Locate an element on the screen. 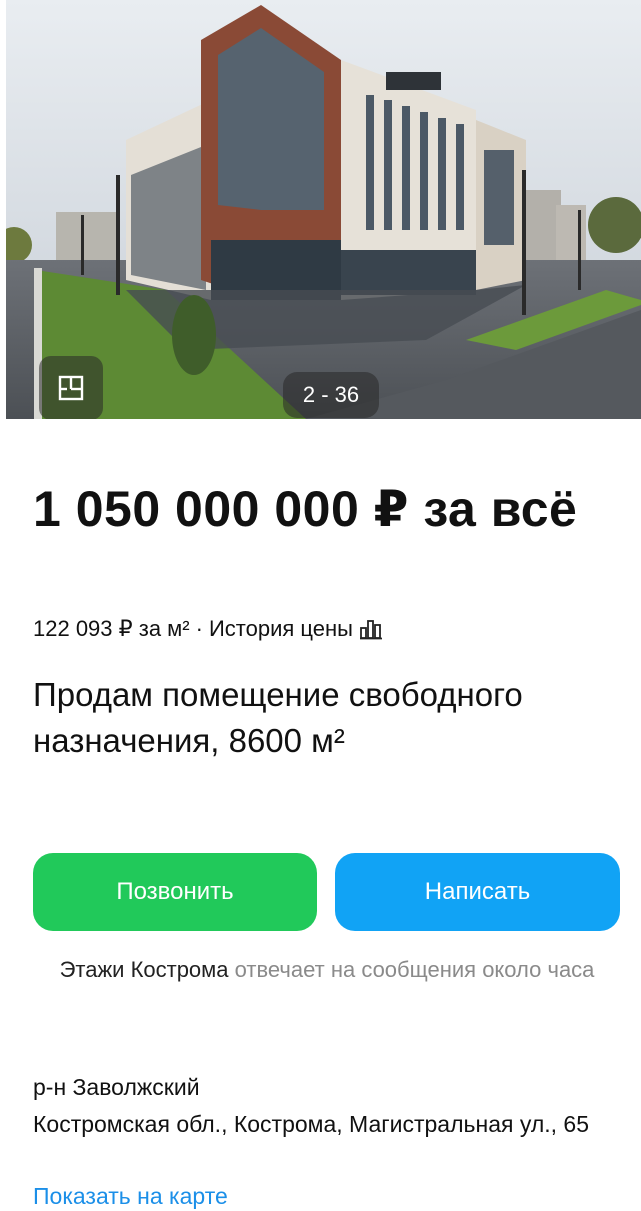 The image size is (641, 1211). listing-price: 1 050 000 000 ₽ за всё is located at coordinates (305, 509).